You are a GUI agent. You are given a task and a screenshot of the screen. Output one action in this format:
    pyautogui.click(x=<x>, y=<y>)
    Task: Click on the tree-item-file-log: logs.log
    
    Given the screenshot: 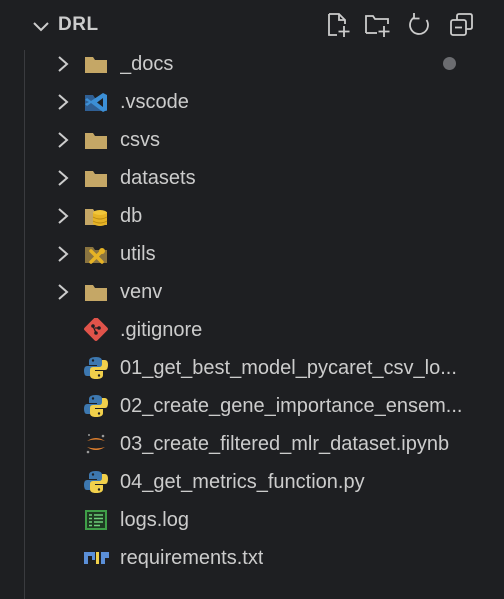 What is the action you would take?
    pyautogui.click(x=252, y=520)
    